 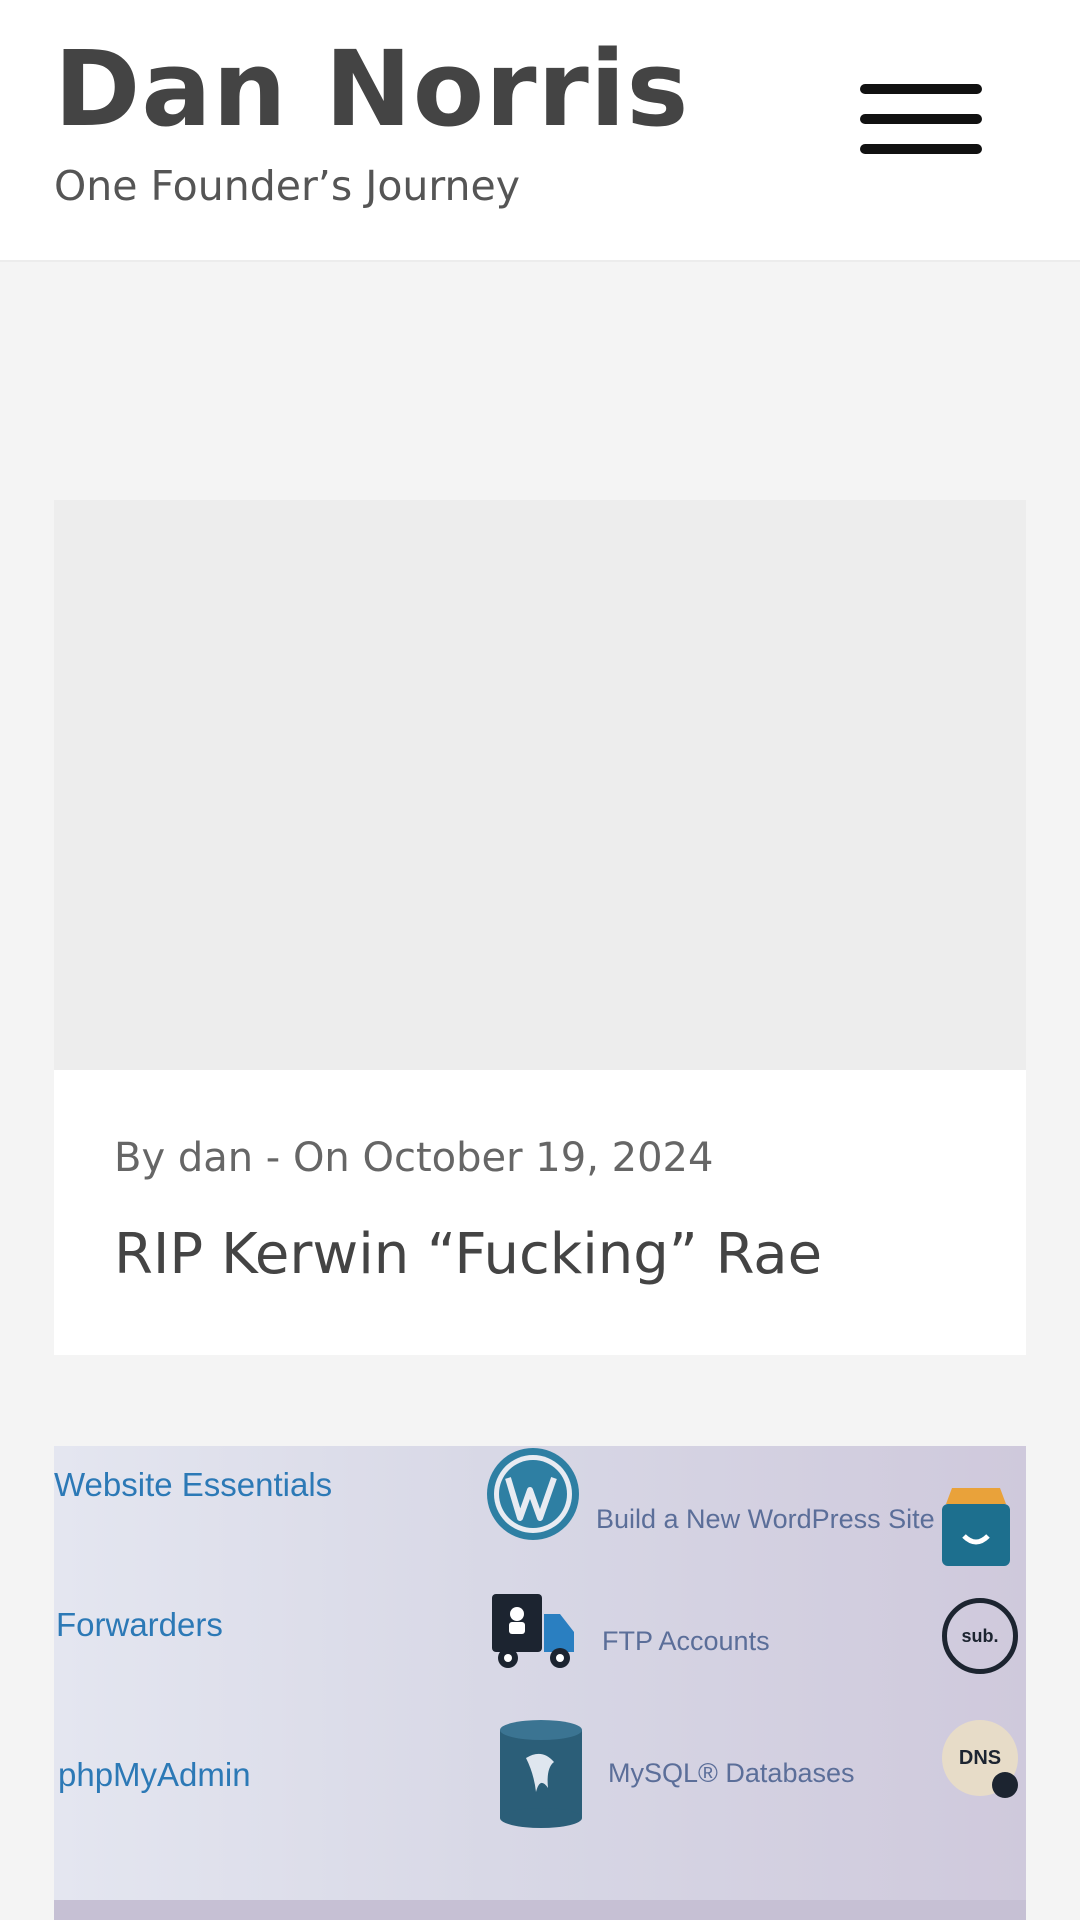 I want to click on hamburger-menu-icon, so click(x=921, y=120).